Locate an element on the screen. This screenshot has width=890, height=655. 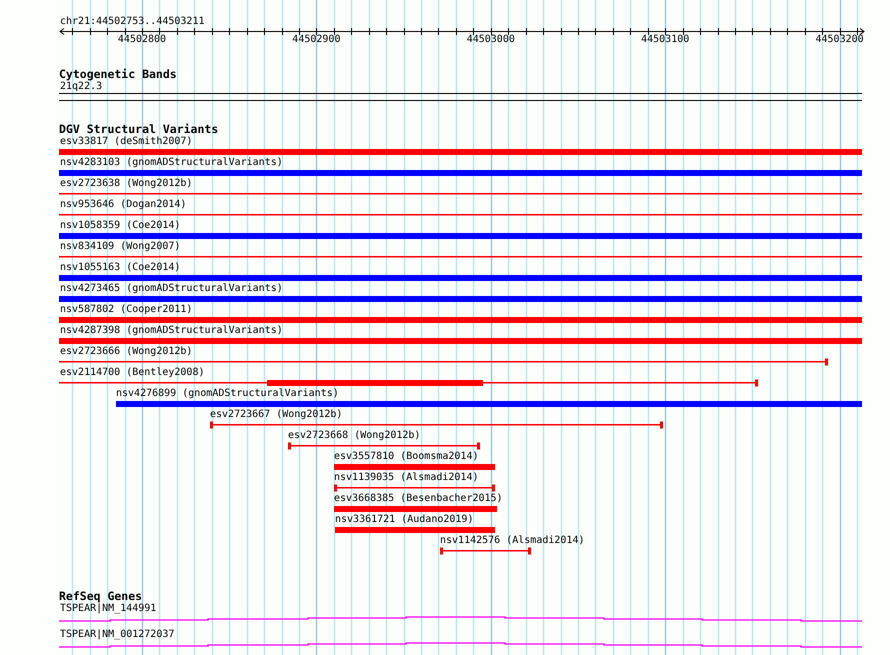
location-label: chr21:44502753..44503211 is located at coordinates (132, 21).